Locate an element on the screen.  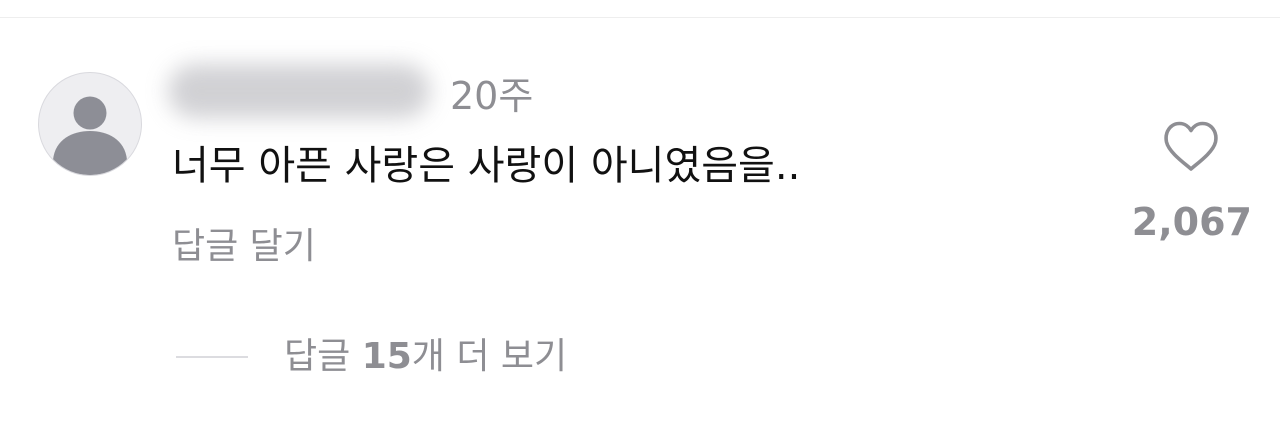
avatar is located at coordinates (90, 124).